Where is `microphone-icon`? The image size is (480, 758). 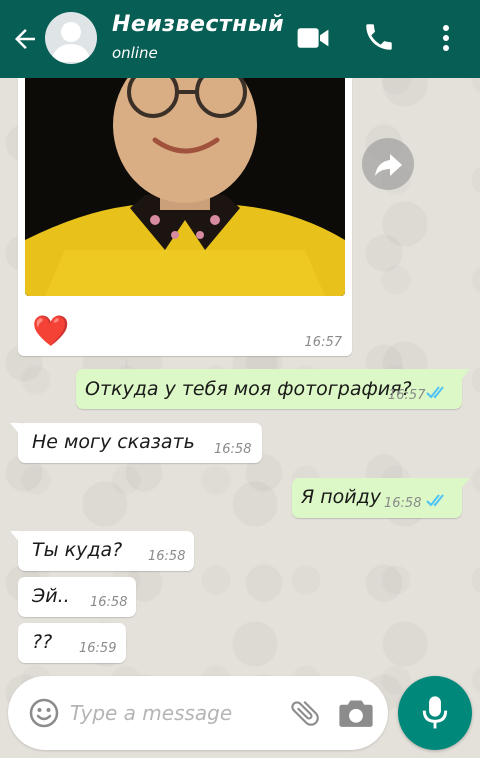 microphone-icon is located at coordinates (435, 712).